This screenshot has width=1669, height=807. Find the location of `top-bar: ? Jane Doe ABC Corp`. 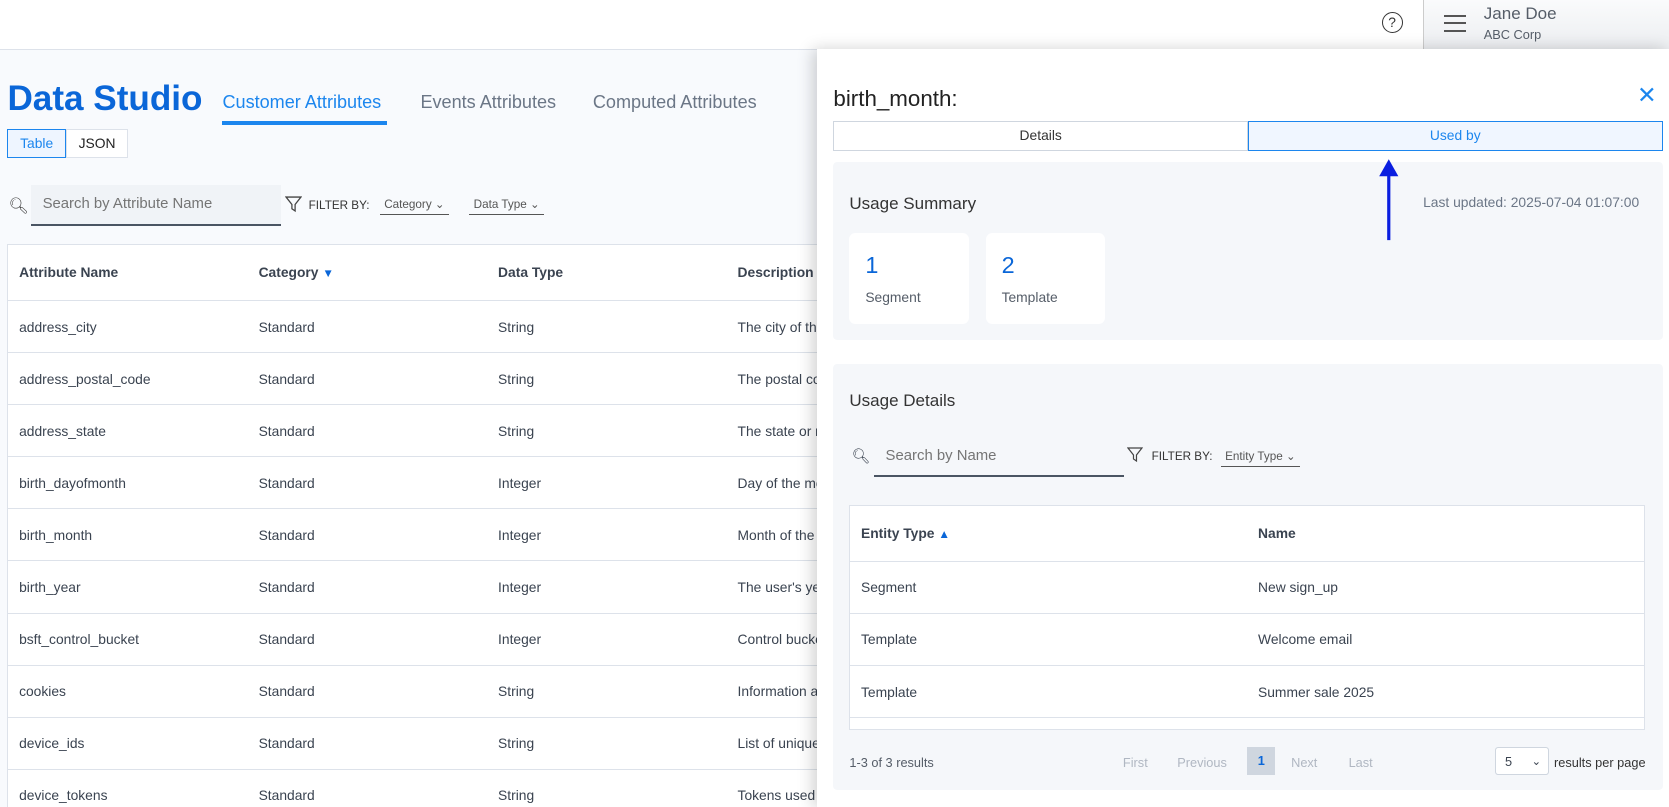

top-bar: ? Jane Doe ABC Corp is located at coordinates (834, 25).